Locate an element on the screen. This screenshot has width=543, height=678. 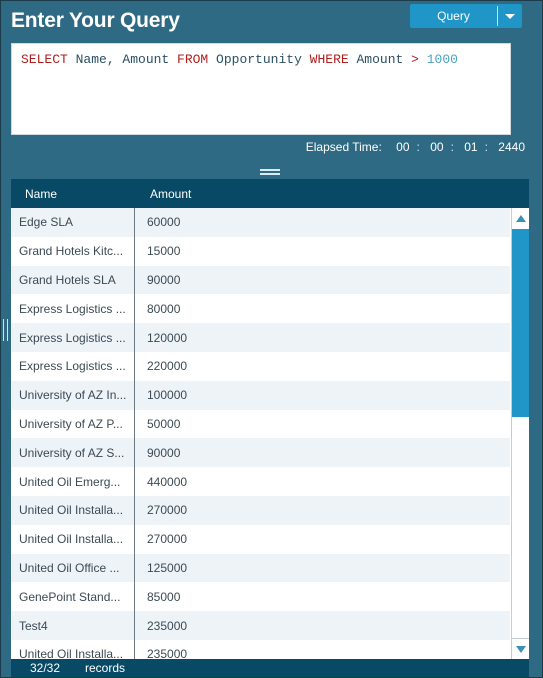
scrollbar-thumb is located at coordinates (520, 323).